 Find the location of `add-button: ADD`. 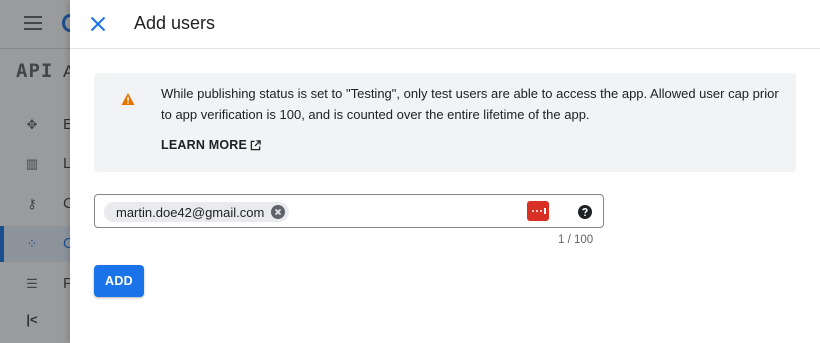

add-button: ADD is located at coordinates (119, 281).